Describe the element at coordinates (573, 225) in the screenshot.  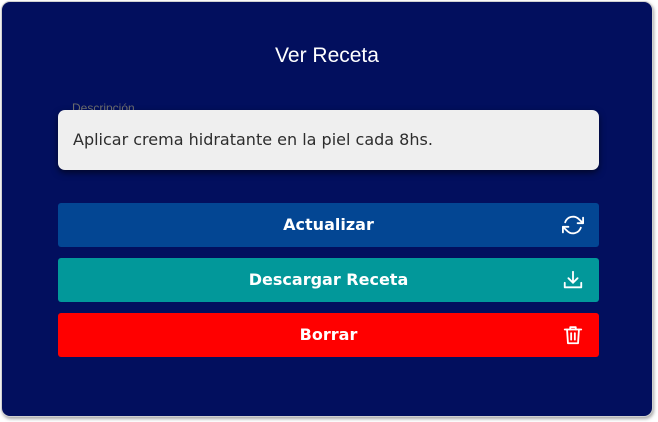
I see `refresh-icon` at that location.